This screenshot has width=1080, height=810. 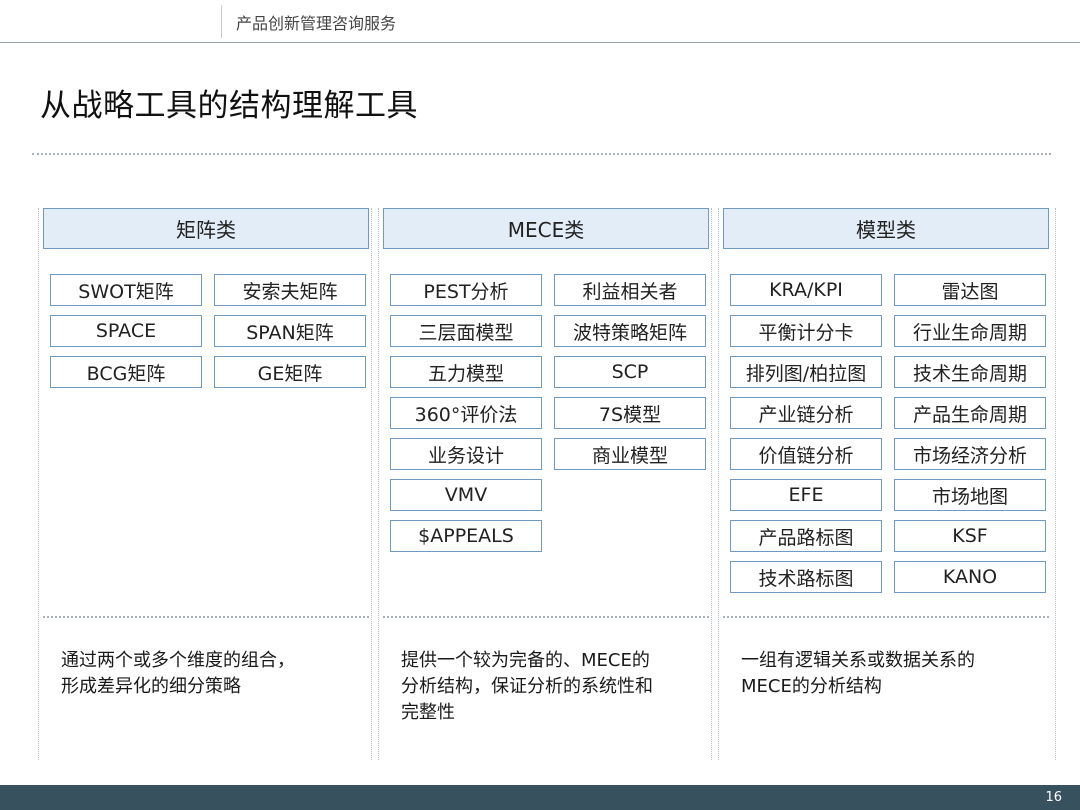 I want to click on tool-box: 利益相关者, so click(x=630, y=290).